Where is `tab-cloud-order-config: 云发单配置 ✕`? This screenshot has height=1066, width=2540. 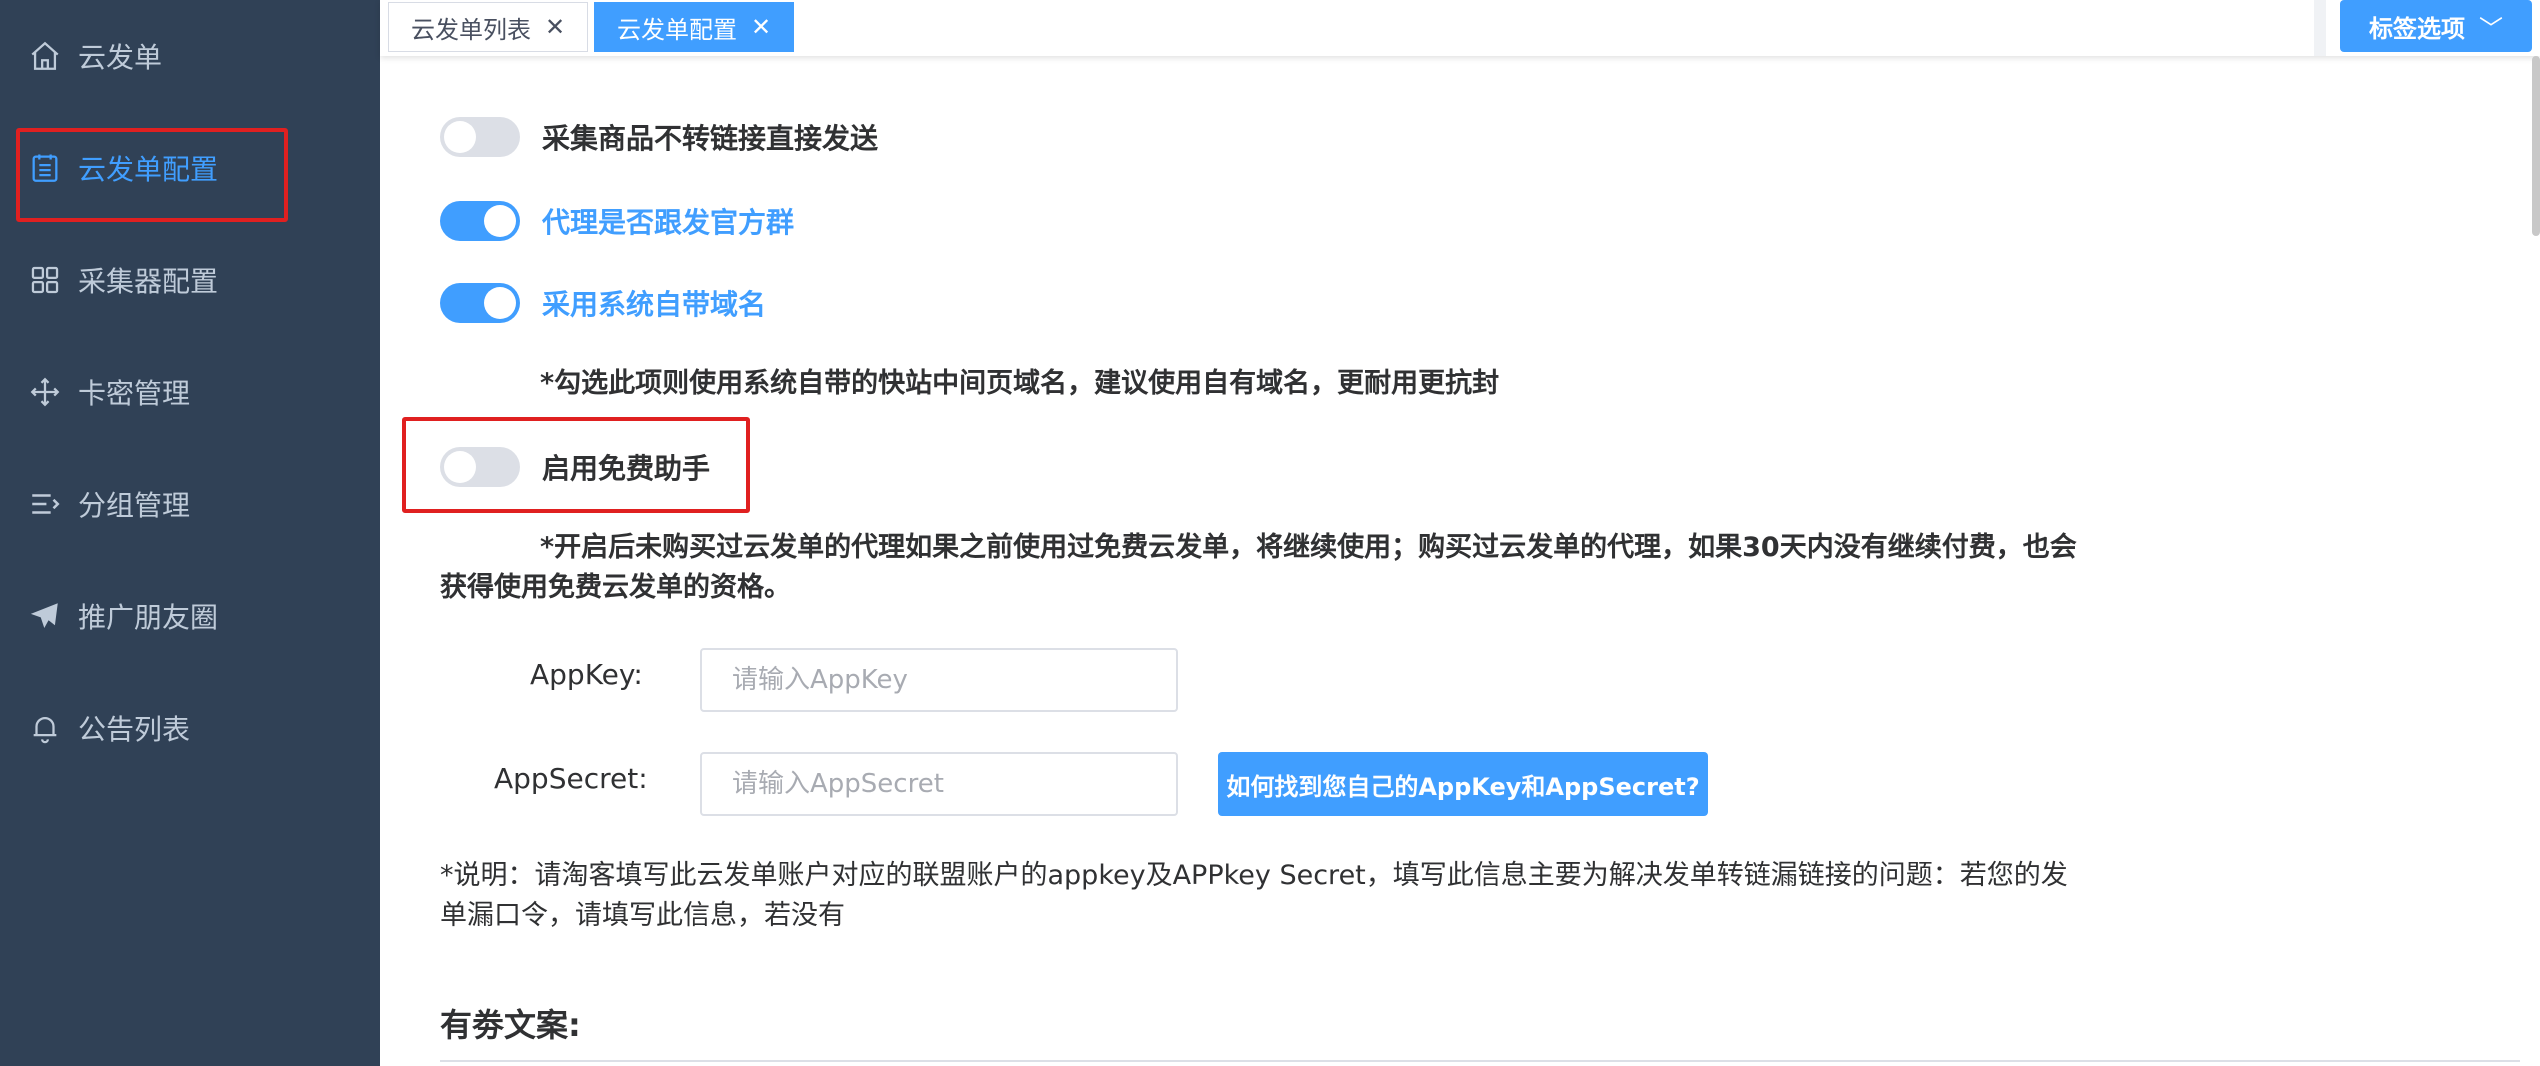 tab-cloud-order-config: 云发单配置 ✕ is located at coordinates (694, 27).